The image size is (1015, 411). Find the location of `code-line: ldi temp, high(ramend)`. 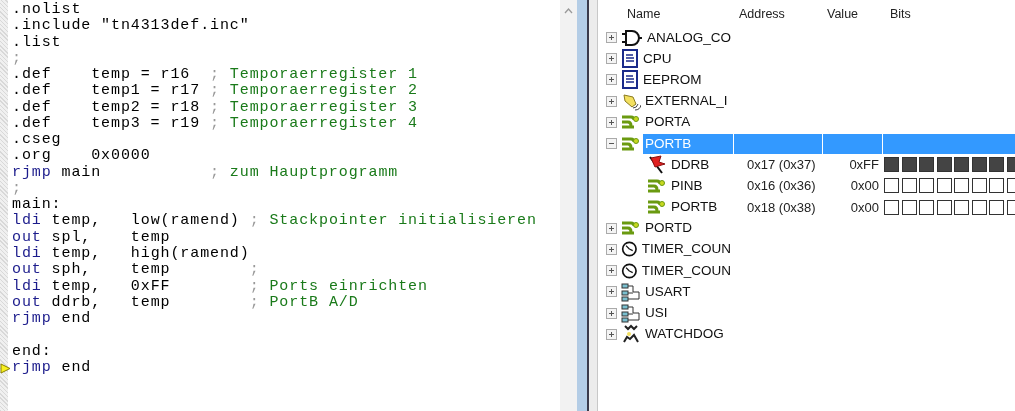

code-line: ldi temp, high(ramend) is located at coordinates (131, 254).